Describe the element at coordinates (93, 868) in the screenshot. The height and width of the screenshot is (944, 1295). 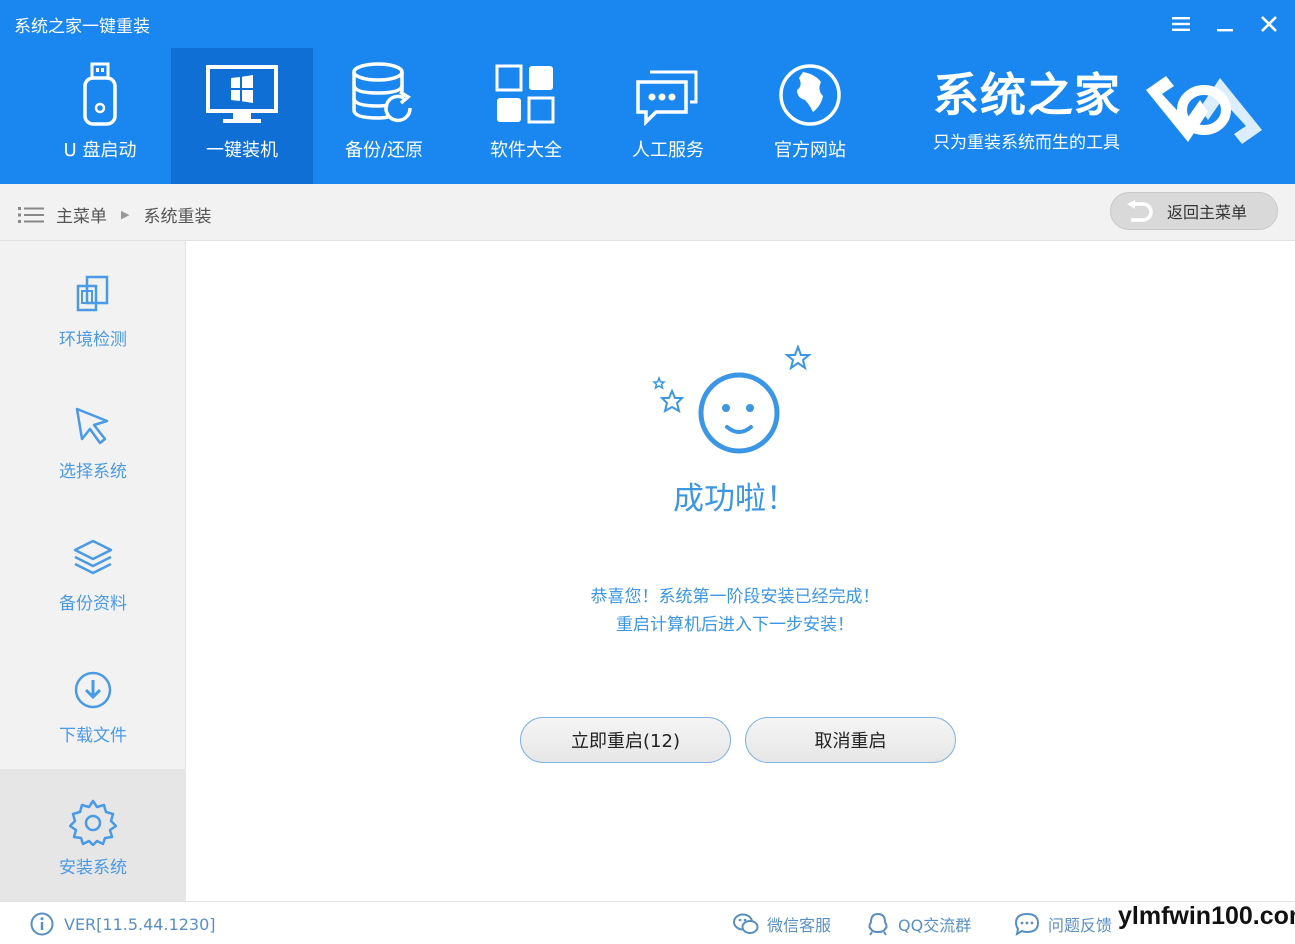
I see `sidebar-label: 安装系统` at that location.